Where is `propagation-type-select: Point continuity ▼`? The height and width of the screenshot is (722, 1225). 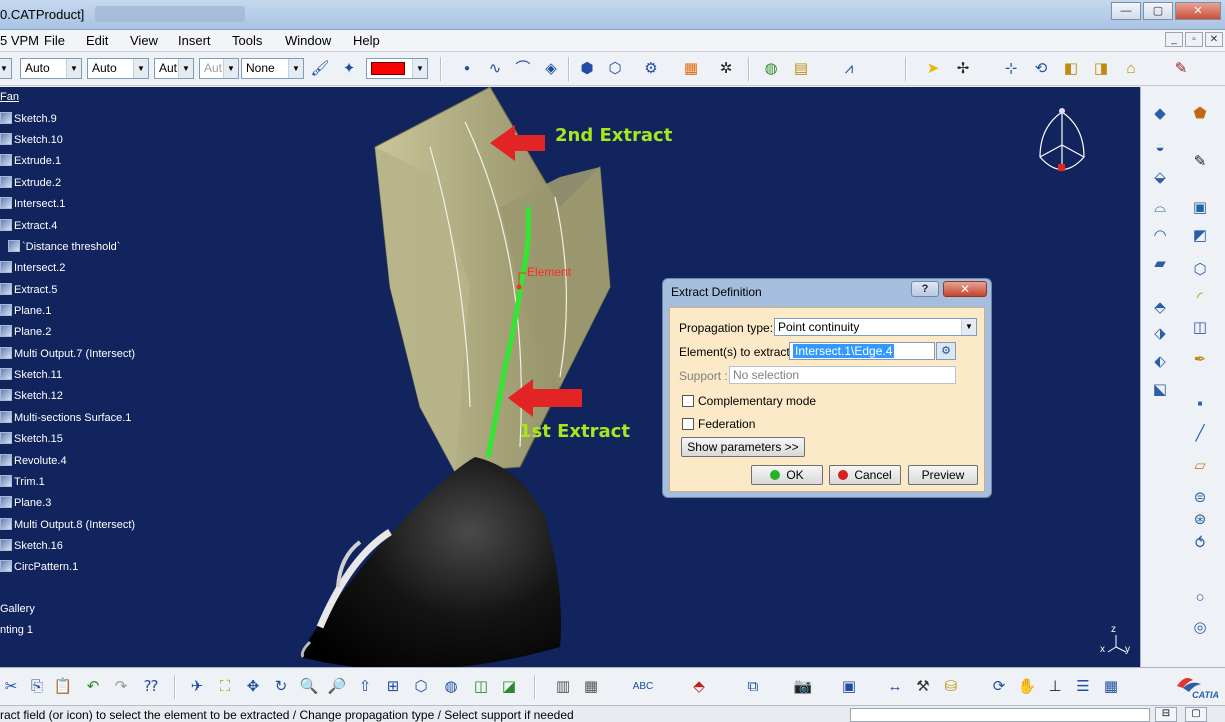
propagation-type-select: Point continuity ▼ is located at coordinates (875, 327).